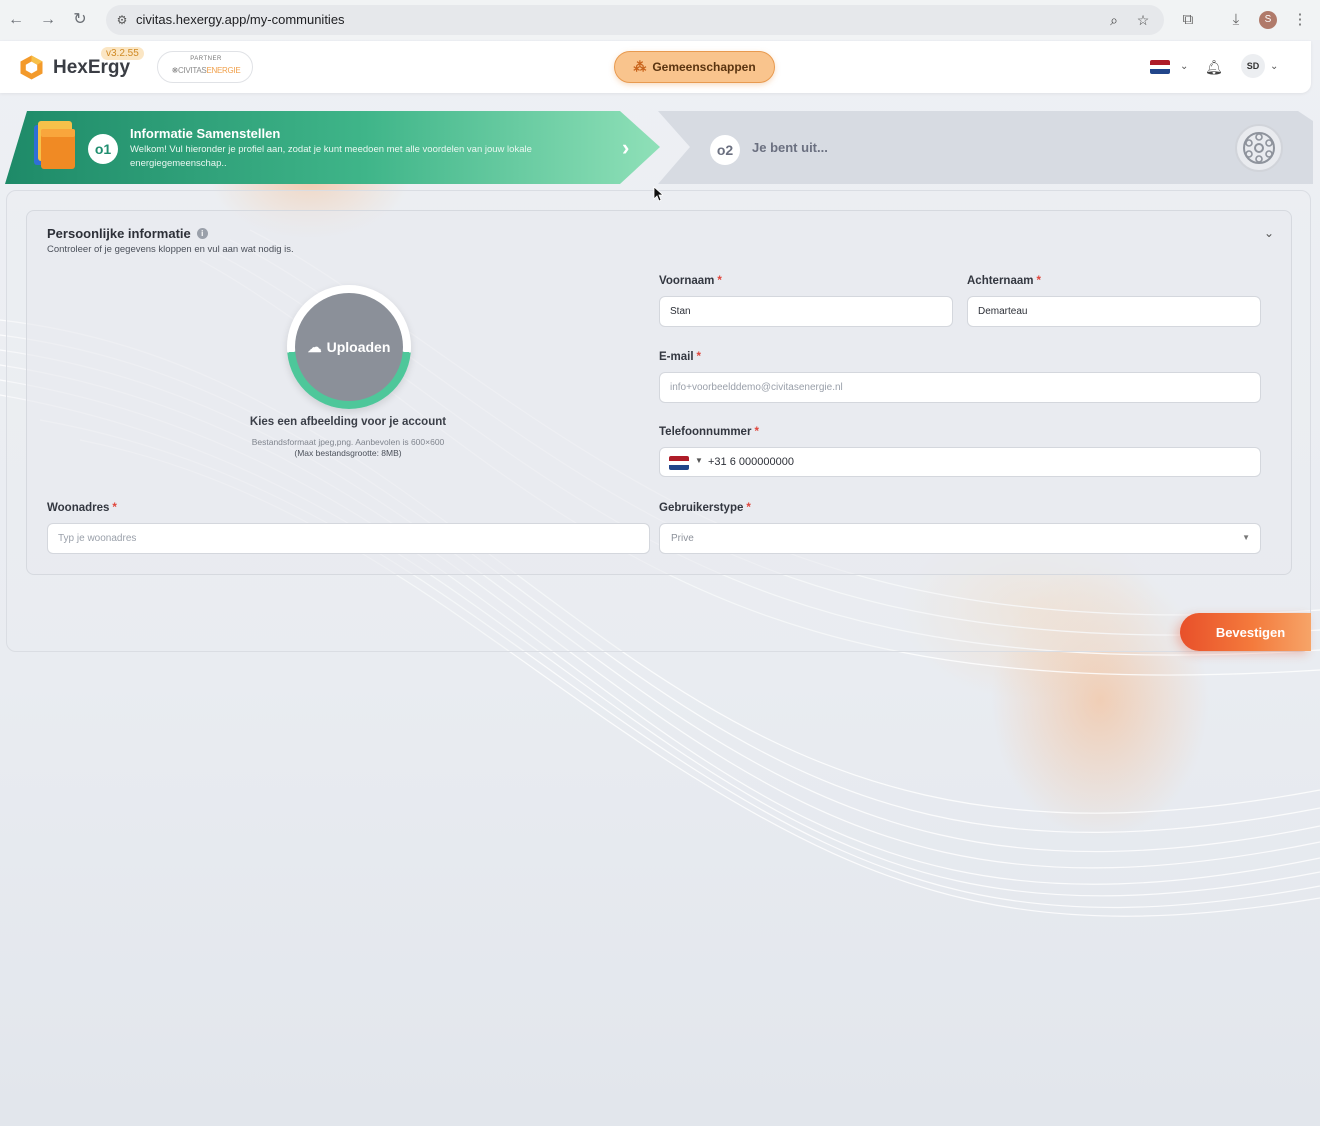  Describe the element at coordinates (206, 70) in the screenshot. I see `partner-logo-text: ❋CIVITASENERGIE` at that location.